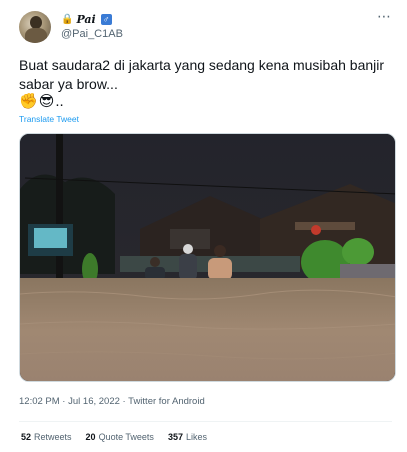 The height and width of the screenshot is (452, 407). I want to click on user-handle: @Pai_C1AB, so click(92, 34).